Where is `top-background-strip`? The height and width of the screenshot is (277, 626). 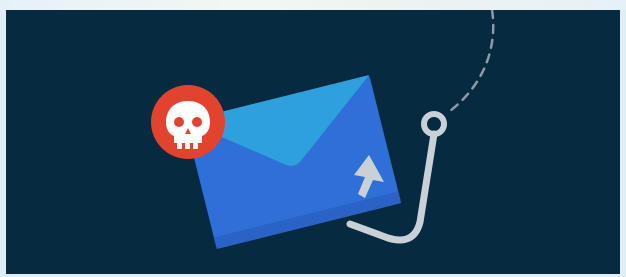
top-background-strip is located at coordinates (313, 5).